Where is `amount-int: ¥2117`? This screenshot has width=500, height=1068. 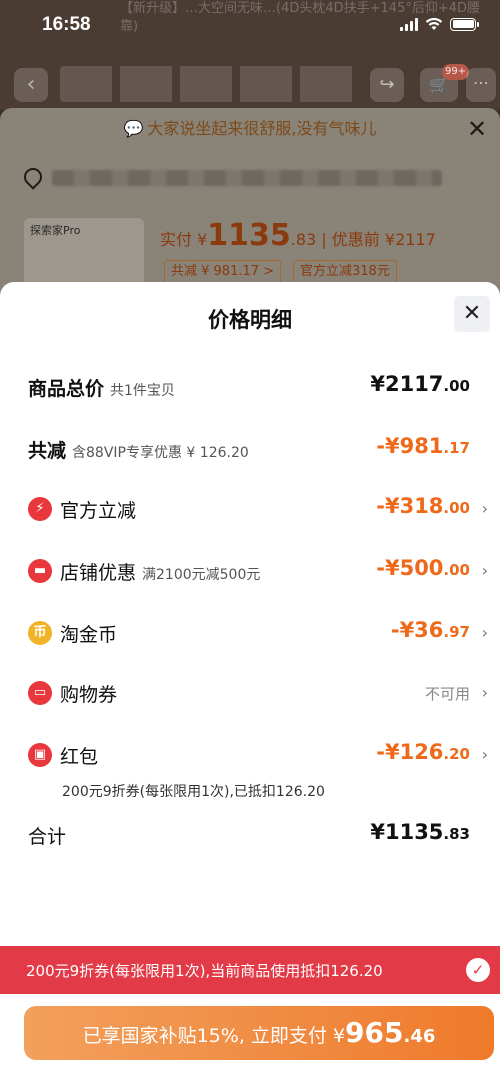
amount-int: ¥2117 is located at coordinates (407, 384).